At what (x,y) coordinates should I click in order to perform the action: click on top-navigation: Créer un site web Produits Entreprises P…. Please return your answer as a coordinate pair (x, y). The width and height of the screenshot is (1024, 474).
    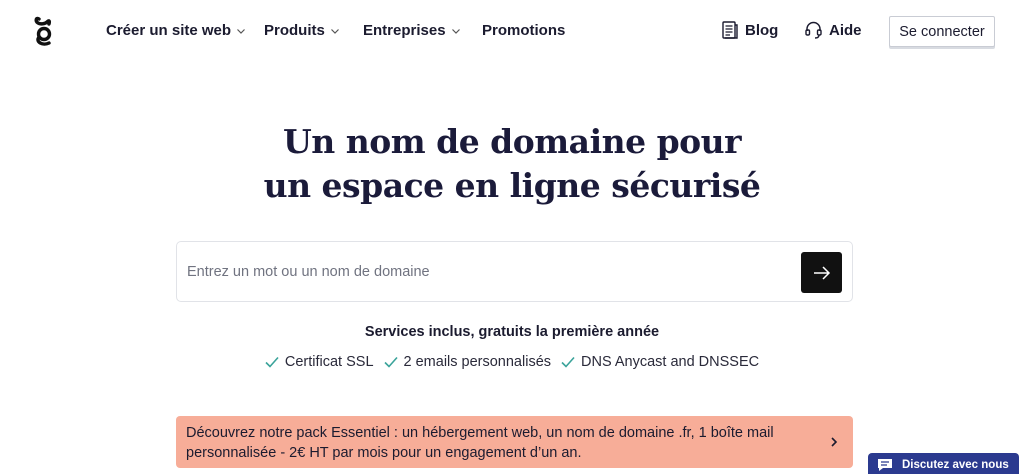
    Looking at the image, I should click on (512, 31).